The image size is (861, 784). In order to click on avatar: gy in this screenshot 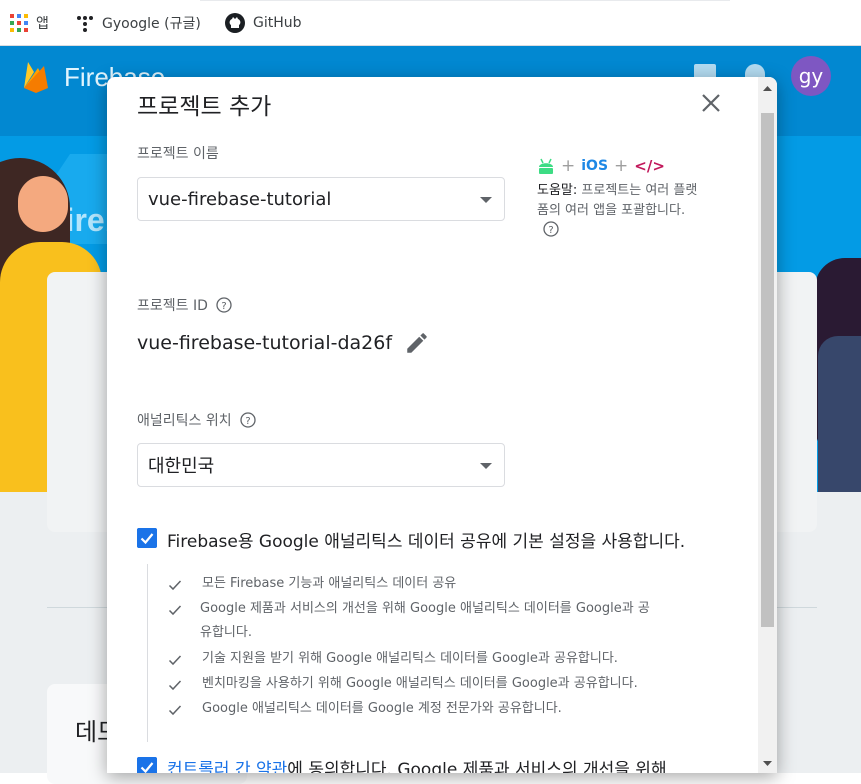, I will do `click(811, 76)`.